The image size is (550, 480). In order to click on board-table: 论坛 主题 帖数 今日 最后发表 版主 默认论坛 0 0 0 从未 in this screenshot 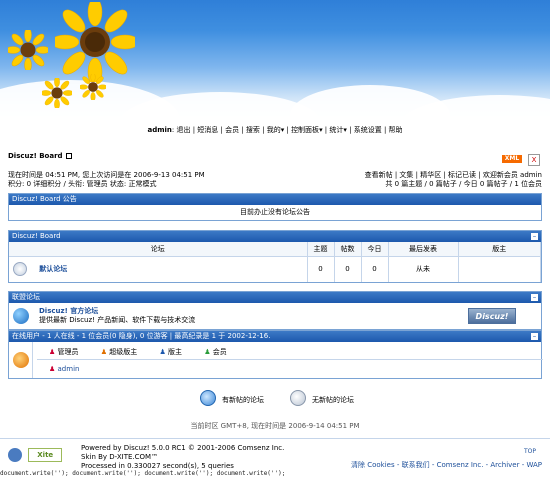, I will do `click(275, 262)`.